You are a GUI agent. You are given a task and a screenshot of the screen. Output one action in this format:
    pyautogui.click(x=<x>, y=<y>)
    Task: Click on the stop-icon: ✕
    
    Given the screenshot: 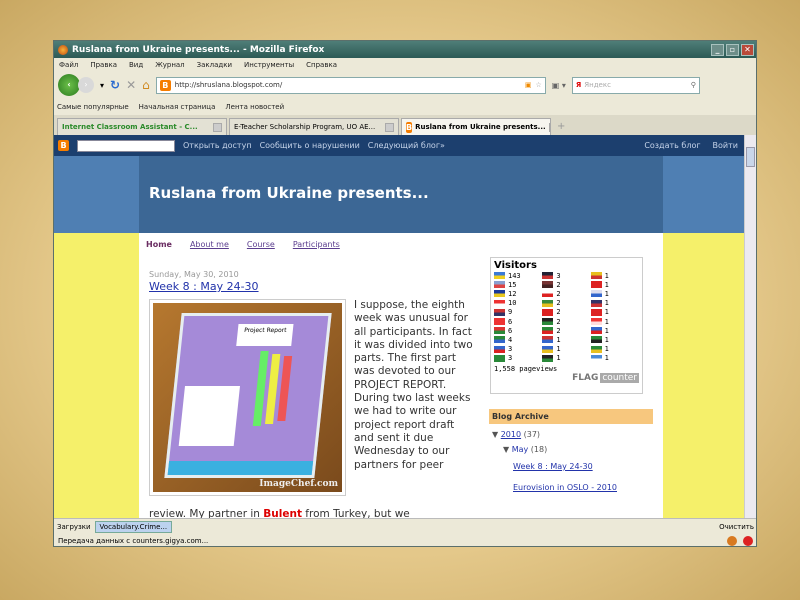 What is the action you would take?
    pyautogui.click(x=131, y=85)
    